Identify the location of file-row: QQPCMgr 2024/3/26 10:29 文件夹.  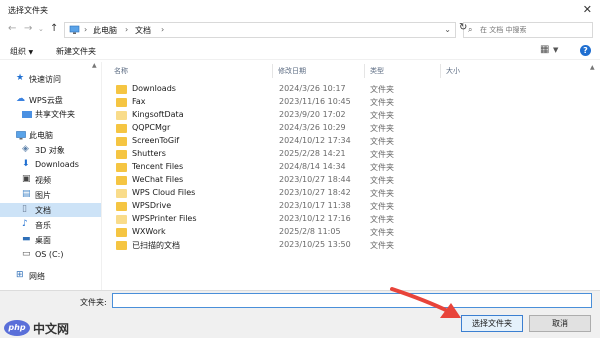
(302, 128).